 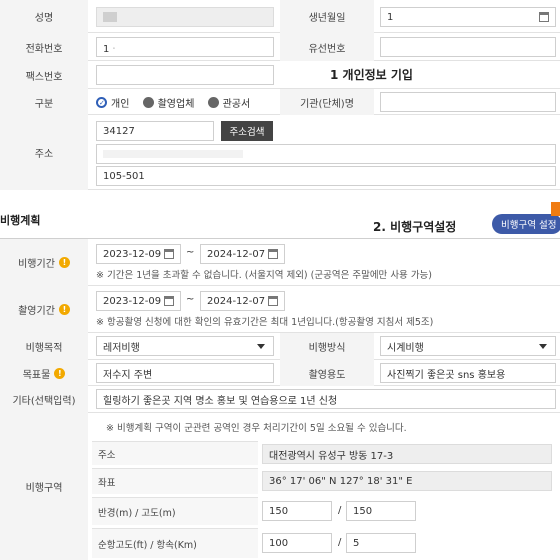 I want to click on notification-badge, so click(x=555, y=209).